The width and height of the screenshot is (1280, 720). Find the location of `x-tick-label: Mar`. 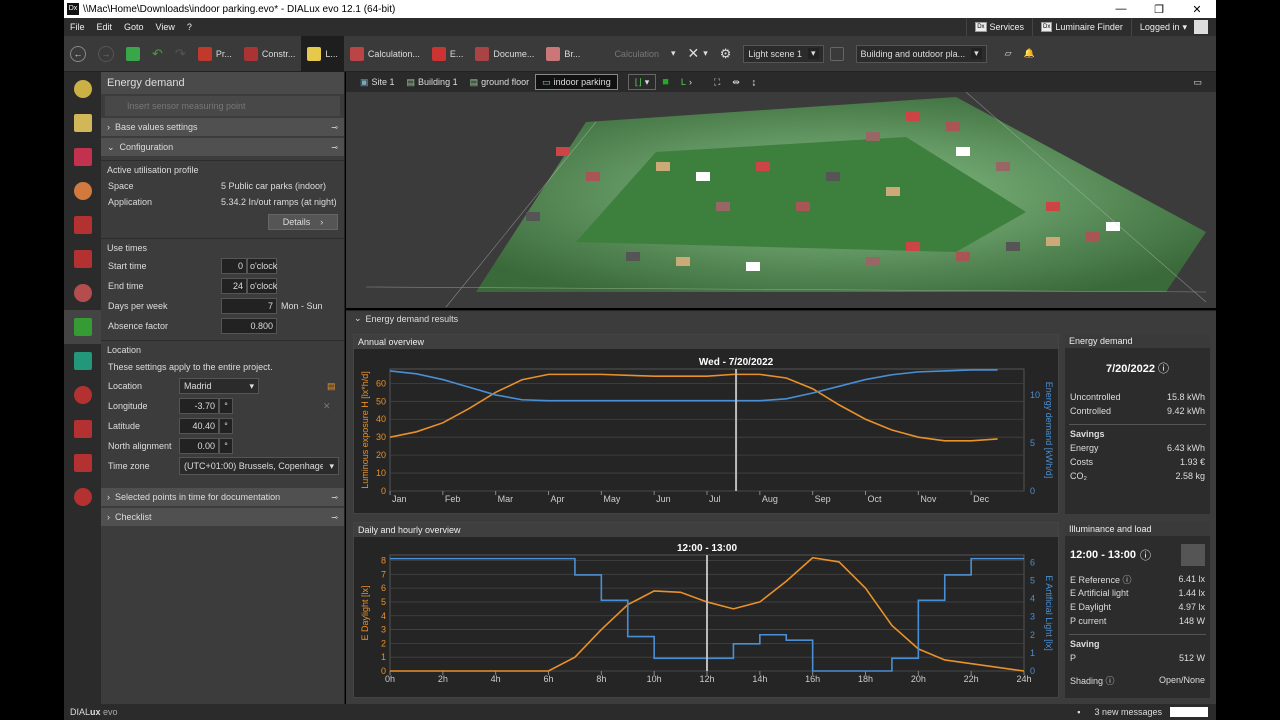

x-tick-label: Mar is located at coordinates (506, 499).